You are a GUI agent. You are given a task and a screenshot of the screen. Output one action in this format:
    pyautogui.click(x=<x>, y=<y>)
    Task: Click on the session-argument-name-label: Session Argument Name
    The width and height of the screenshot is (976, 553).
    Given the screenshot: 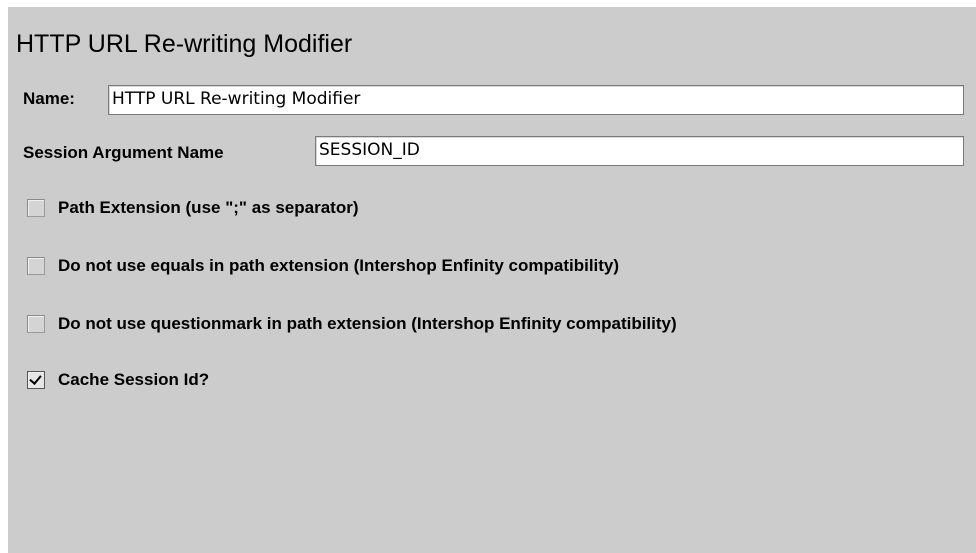 What is the action you would take?
    pyautogui.click(x=123, y=152)
    